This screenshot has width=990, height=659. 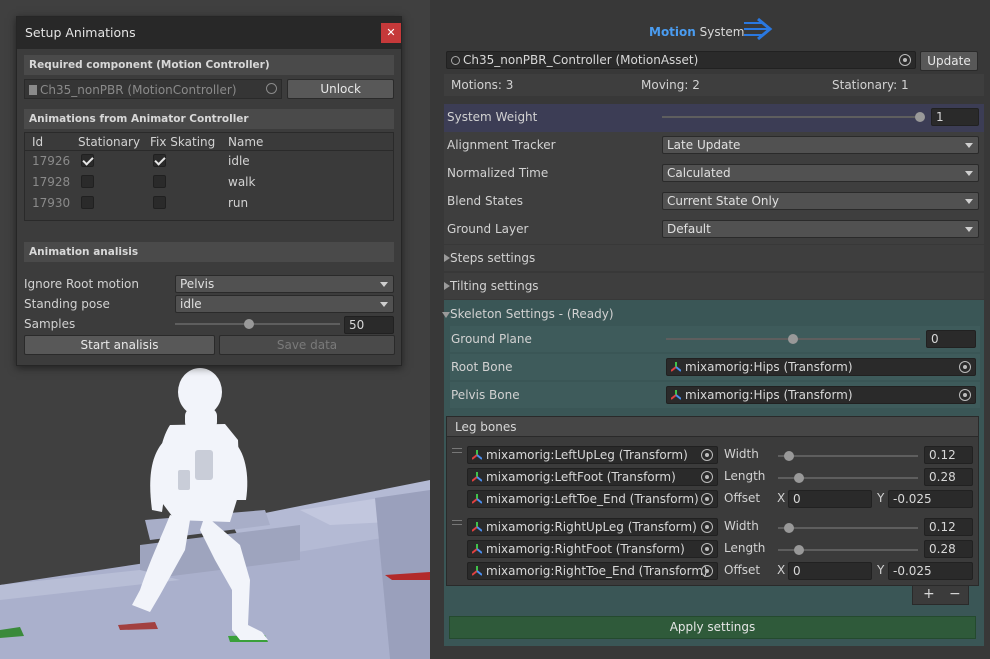 What do you see at coordinates (494, 286) in the screenshot?
I see `tilting-settings-label: Tilting settings` at bounding box center [494, 286].